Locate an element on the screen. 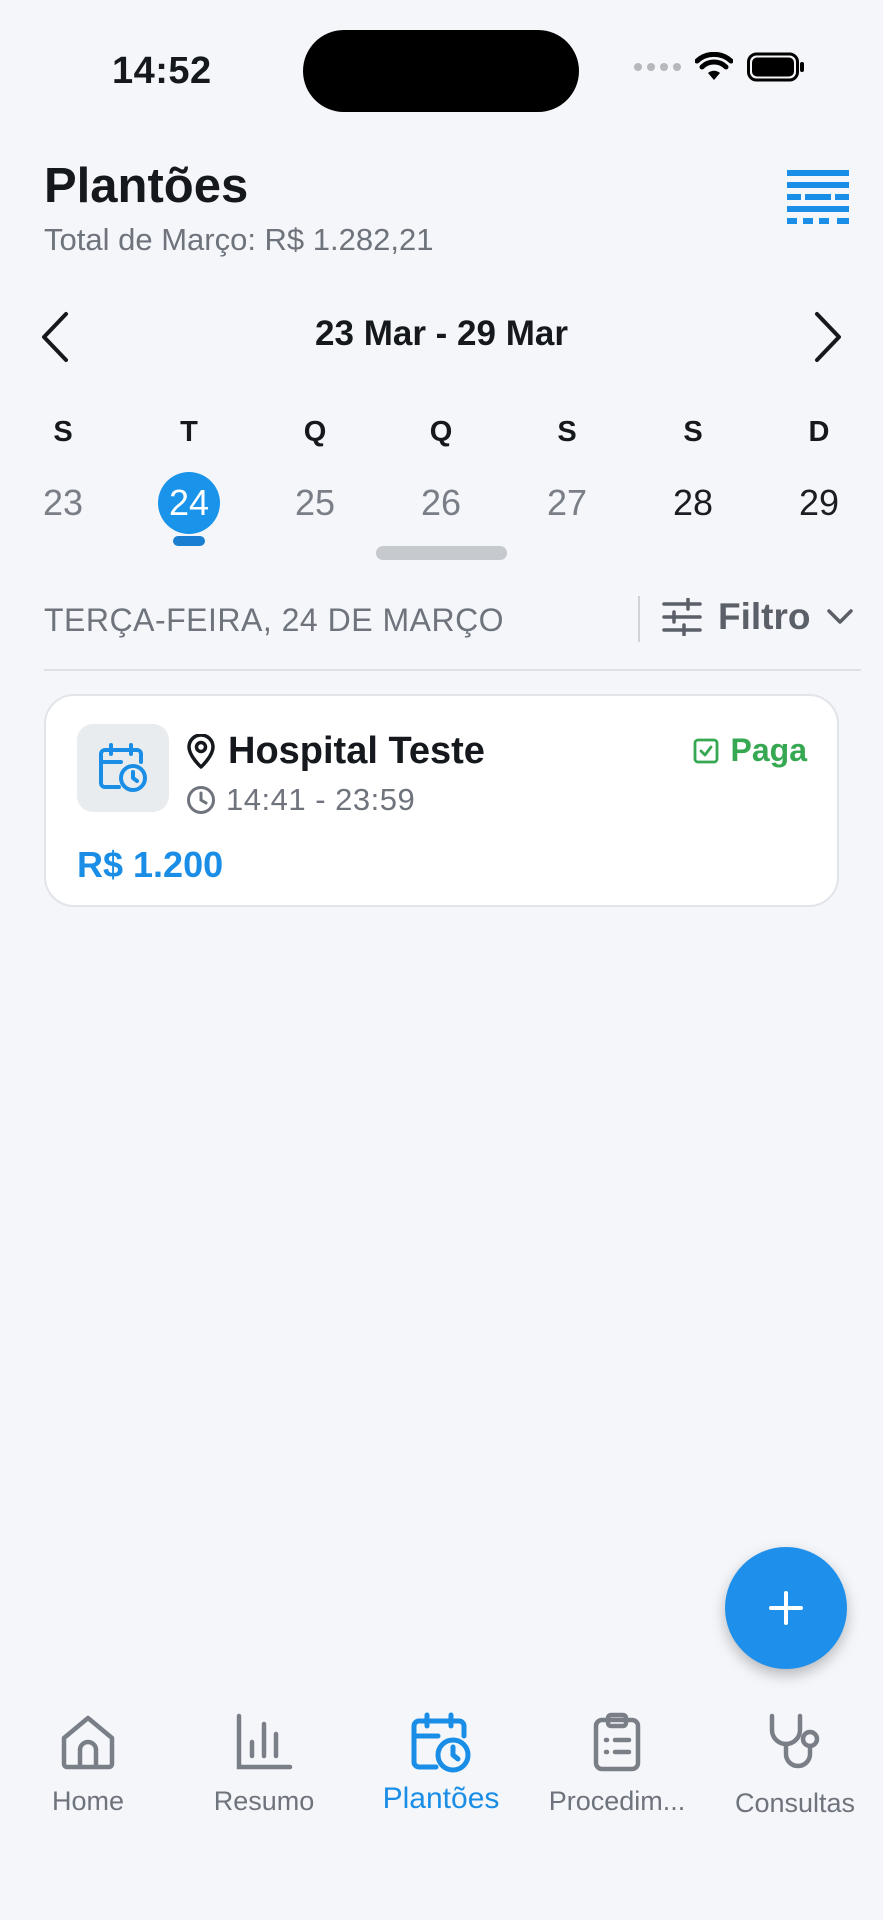 This screenshot has height=1920, width=883. signal-dots-icon is located at coordinates (657, 67).